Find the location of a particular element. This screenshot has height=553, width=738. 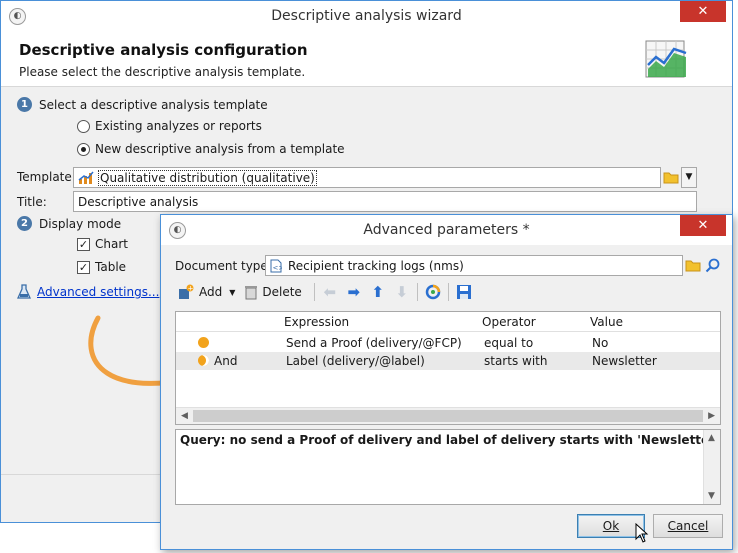

document-folder-icon is located at coordinates (693, 266).